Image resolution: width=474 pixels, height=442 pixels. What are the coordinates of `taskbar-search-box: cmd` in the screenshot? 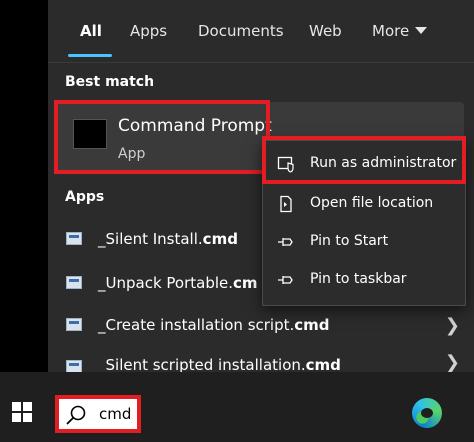 It's located at (98, 414).